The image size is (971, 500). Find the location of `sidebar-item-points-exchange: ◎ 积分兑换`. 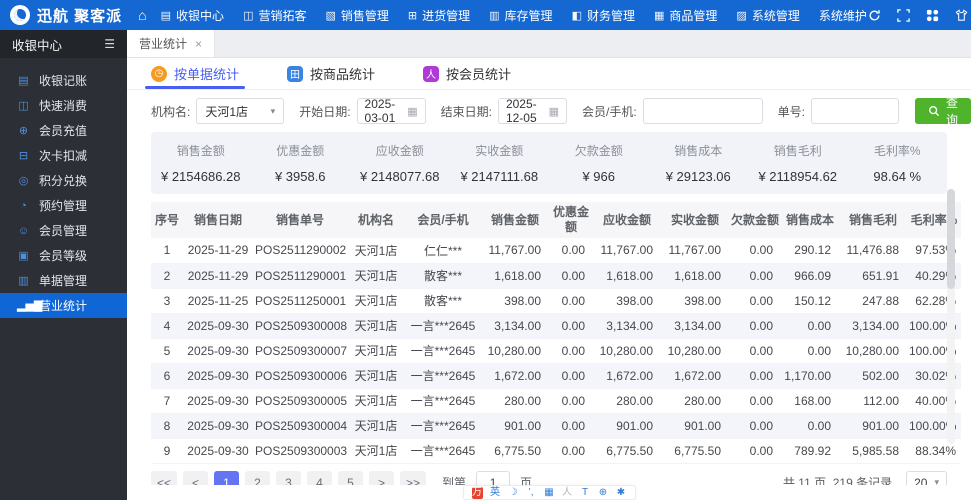

sidebar-item-points-exchange: ◎ 积分兑换 is located at coordinates (63, 180).